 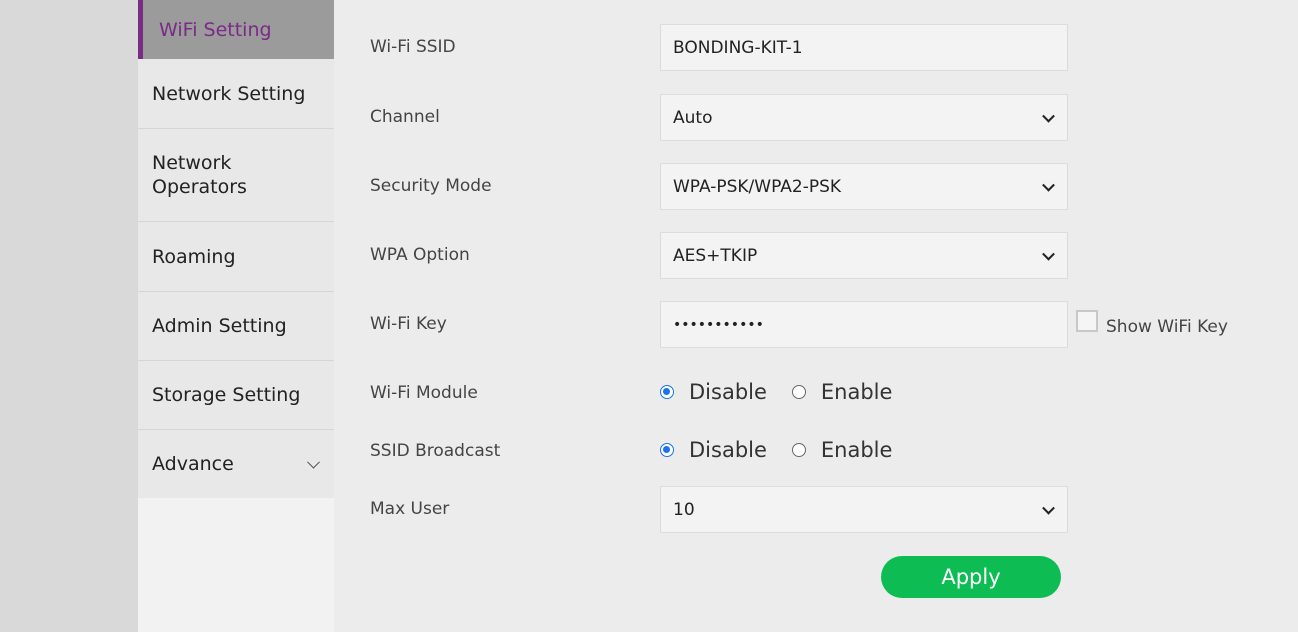 I want to click on sidebar-item-label: Storage Setting, so click(x=226, y=395).